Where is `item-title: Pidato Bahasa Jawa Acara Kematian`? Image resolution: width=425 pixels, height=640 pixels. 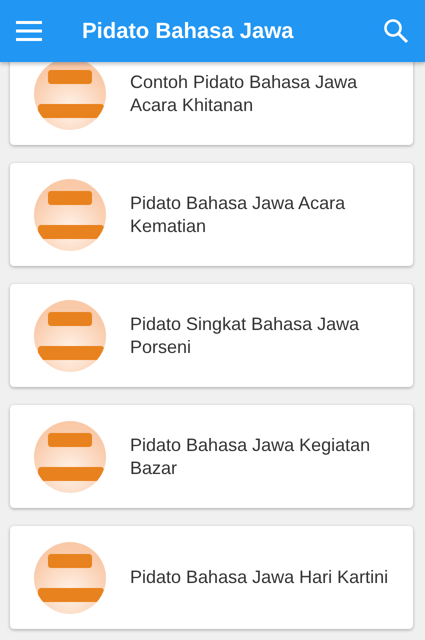
item-title: Pidato Bahasa Jawa Acara Kematian is located at coordinates (238, 215).